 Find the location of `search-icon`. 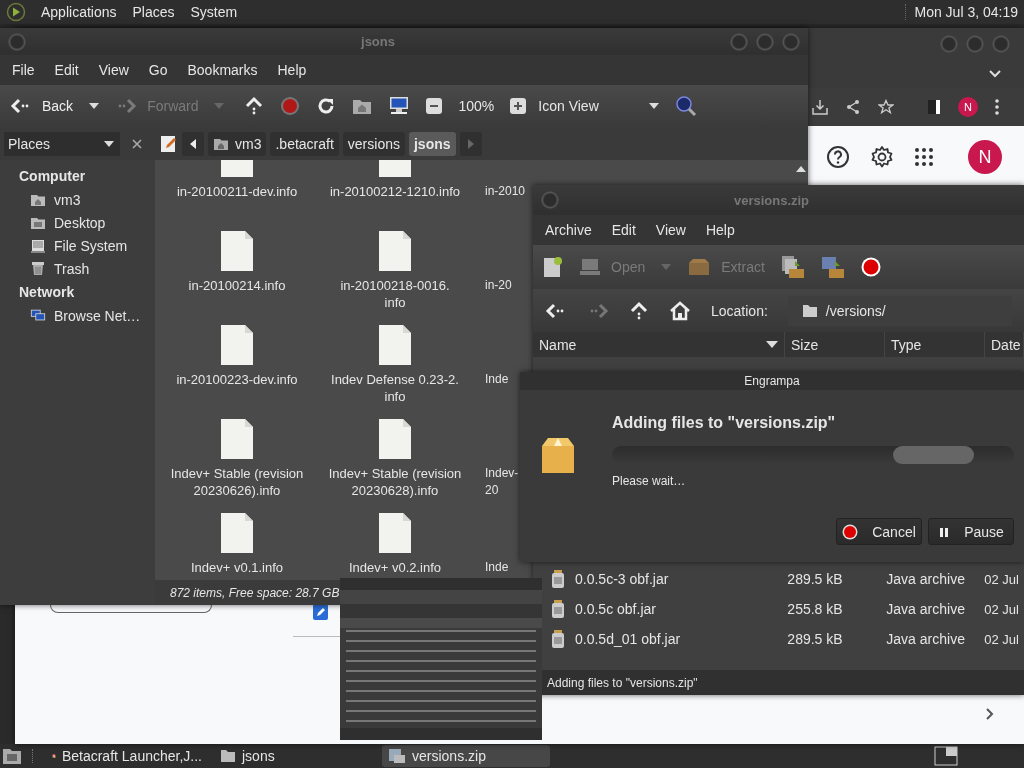

search-icon is located at coordinates (685, 106).